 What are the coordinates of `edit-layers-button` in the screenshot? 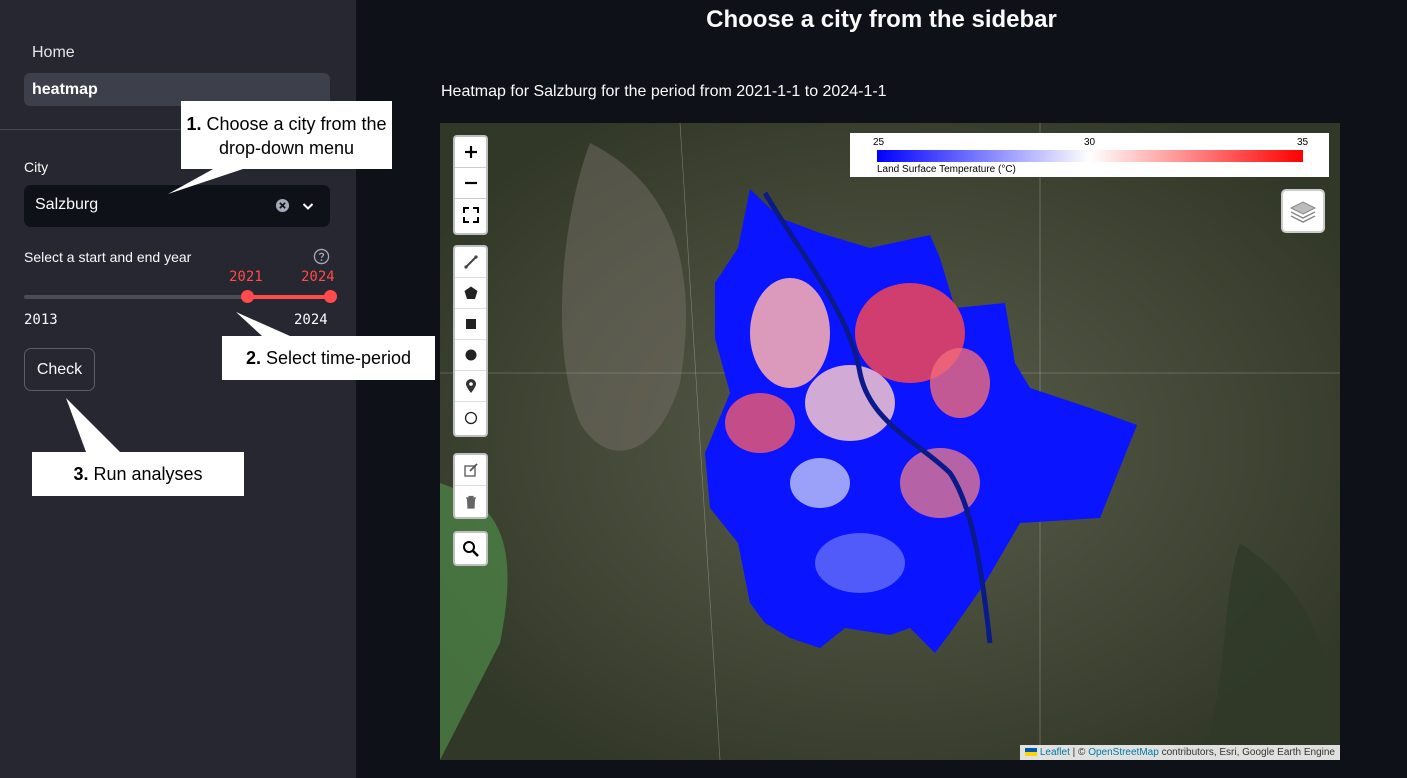 It's located at (470, 470).